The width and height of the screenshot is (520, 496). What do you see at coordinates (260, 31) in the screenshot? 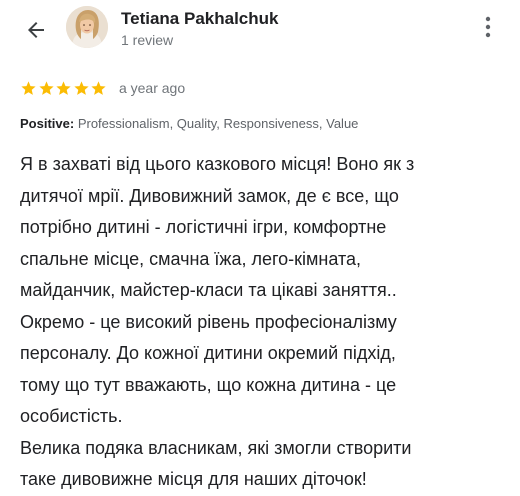
I see `review-header: Tetiana Pakhalchuk 1 review` at bounding box center [260, 31].